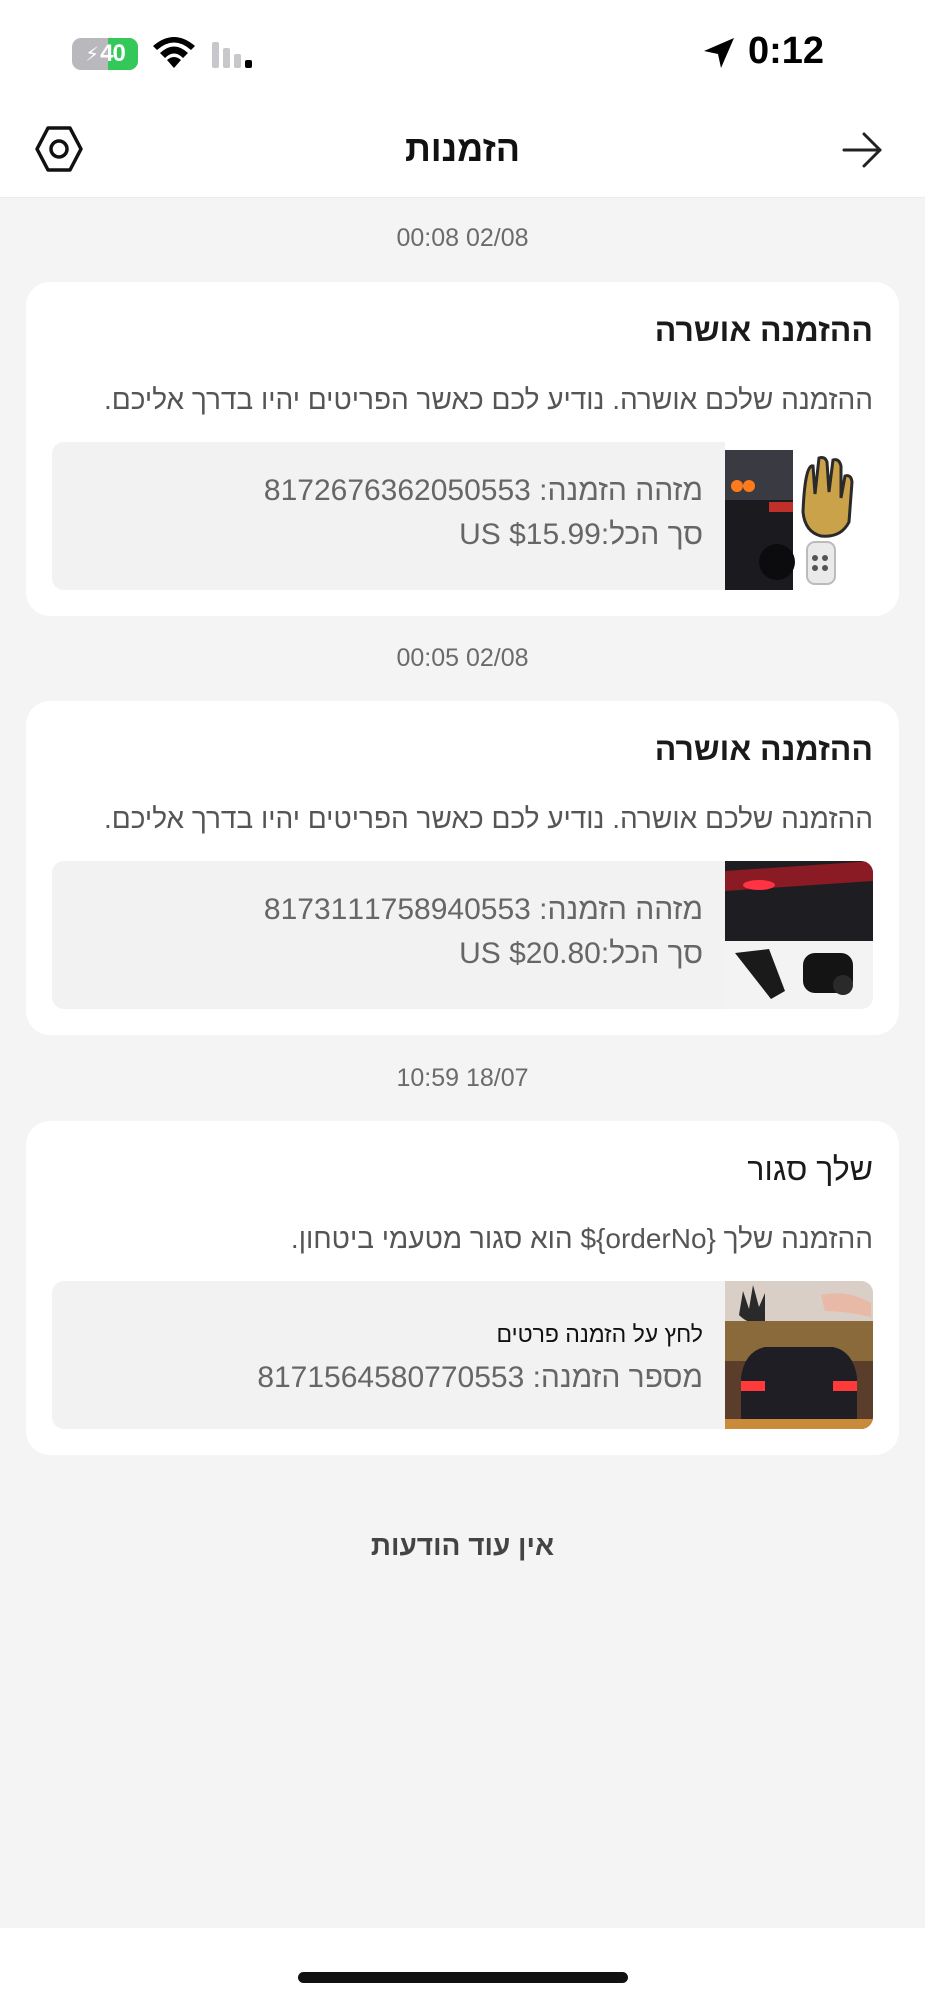 This screenshot has width=925, height=2000. I want to click on location-arrow-icon, so click(719, 53).